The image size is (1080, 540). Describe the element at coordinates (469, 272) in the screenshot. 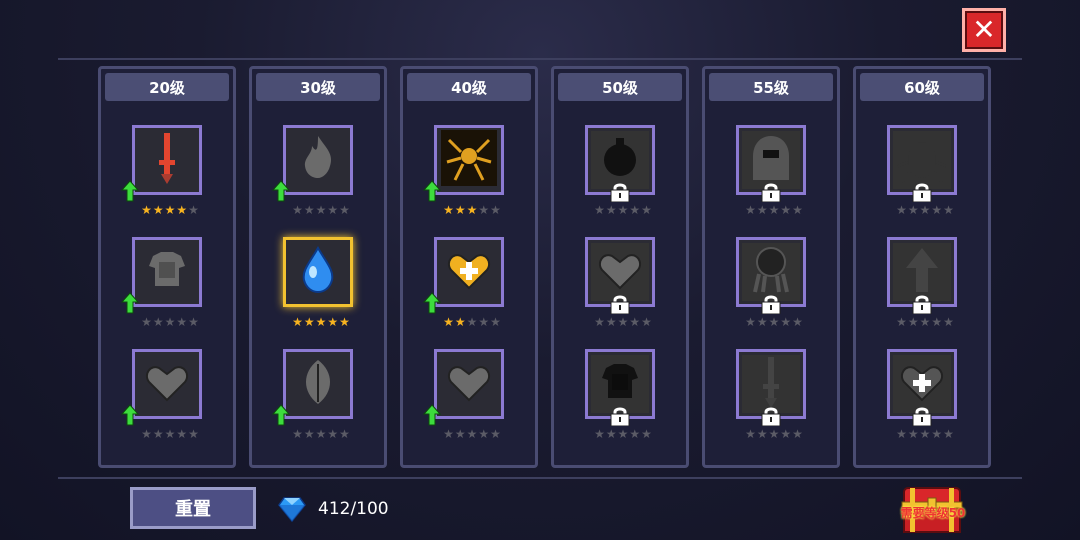

I see `heart-plus-icon` at that location.